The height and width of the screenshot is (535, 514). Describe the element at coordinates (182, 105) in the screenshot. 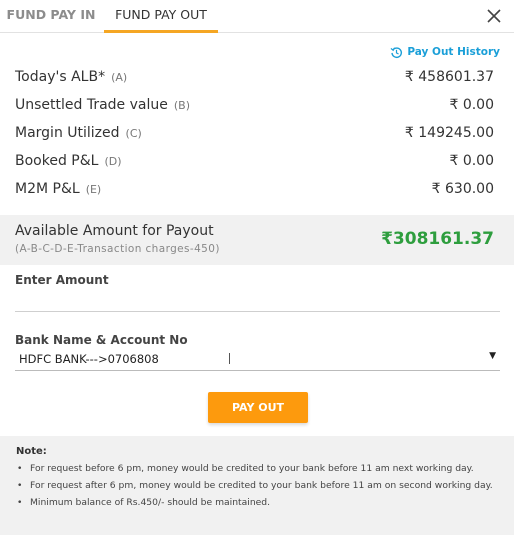

I see `summary-code: (B)` at that location.